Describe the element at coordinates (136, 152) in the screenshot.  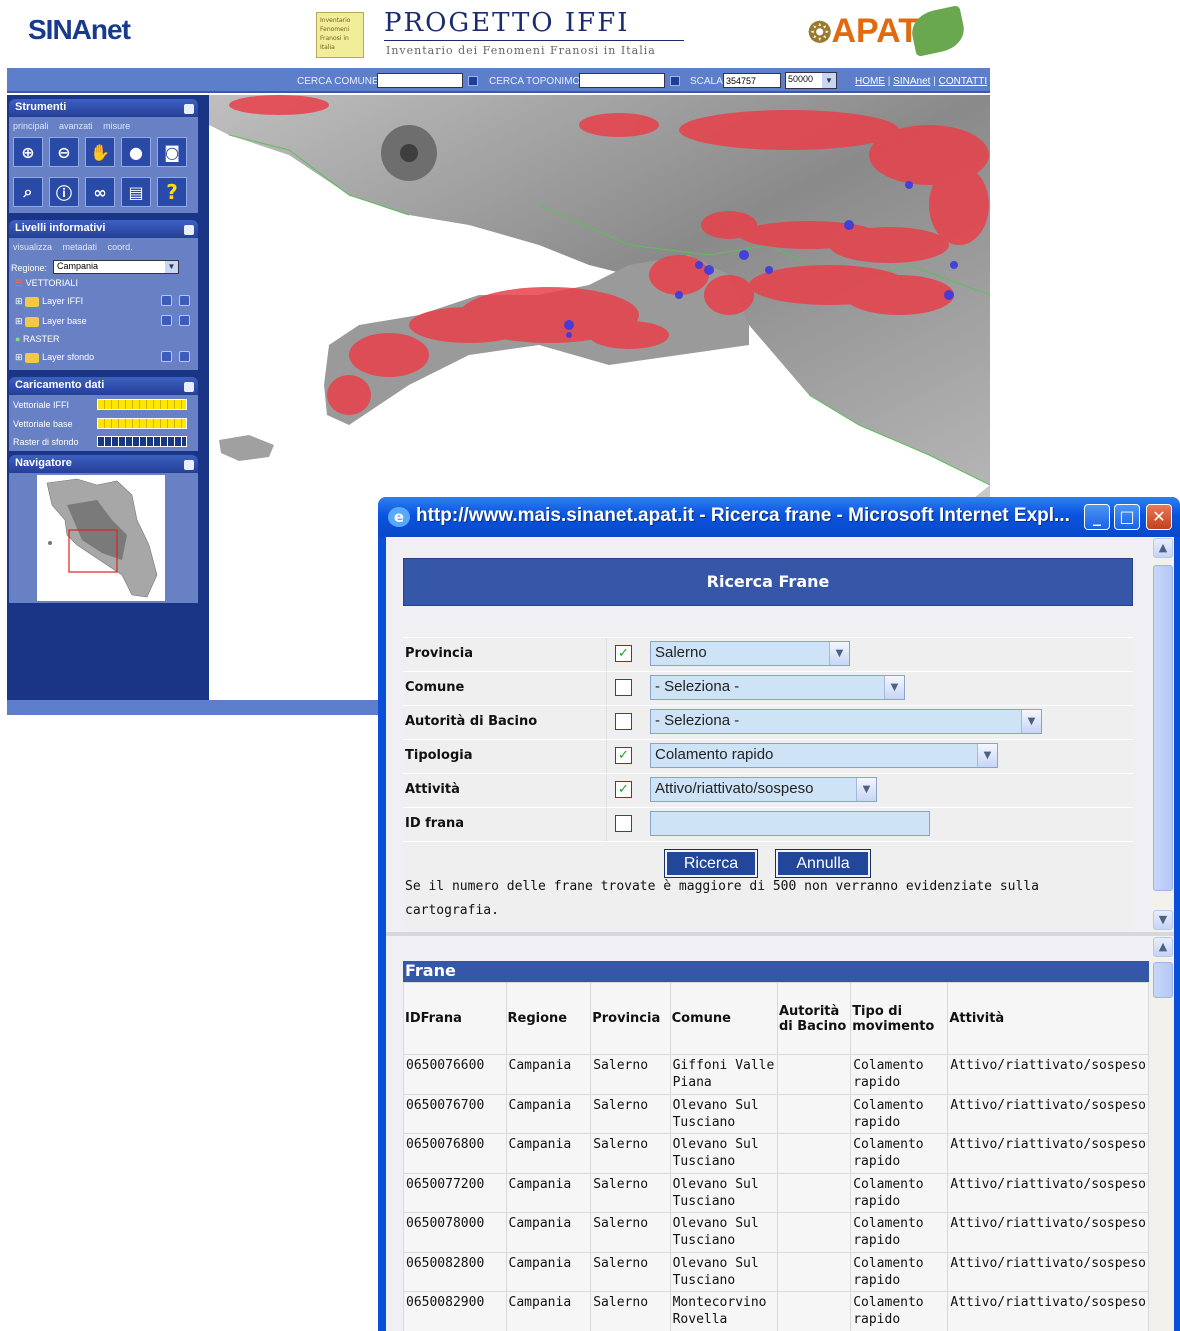
I see `globe-icon: ●` at that location.